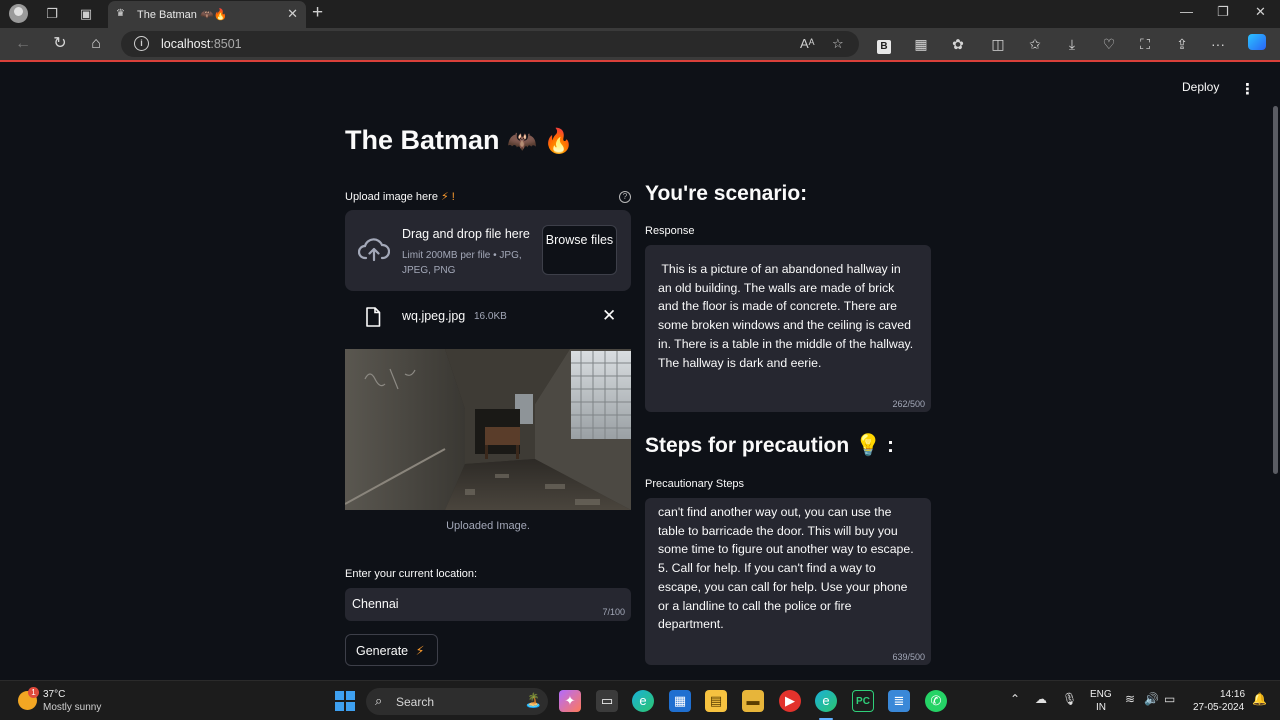 Image resolution: width=1280 pixels, height=720 pixels. Describe the element at coordinates (807, 43) in the screenshot. I see `read-aloud-icon: Aᴬ` at that location.